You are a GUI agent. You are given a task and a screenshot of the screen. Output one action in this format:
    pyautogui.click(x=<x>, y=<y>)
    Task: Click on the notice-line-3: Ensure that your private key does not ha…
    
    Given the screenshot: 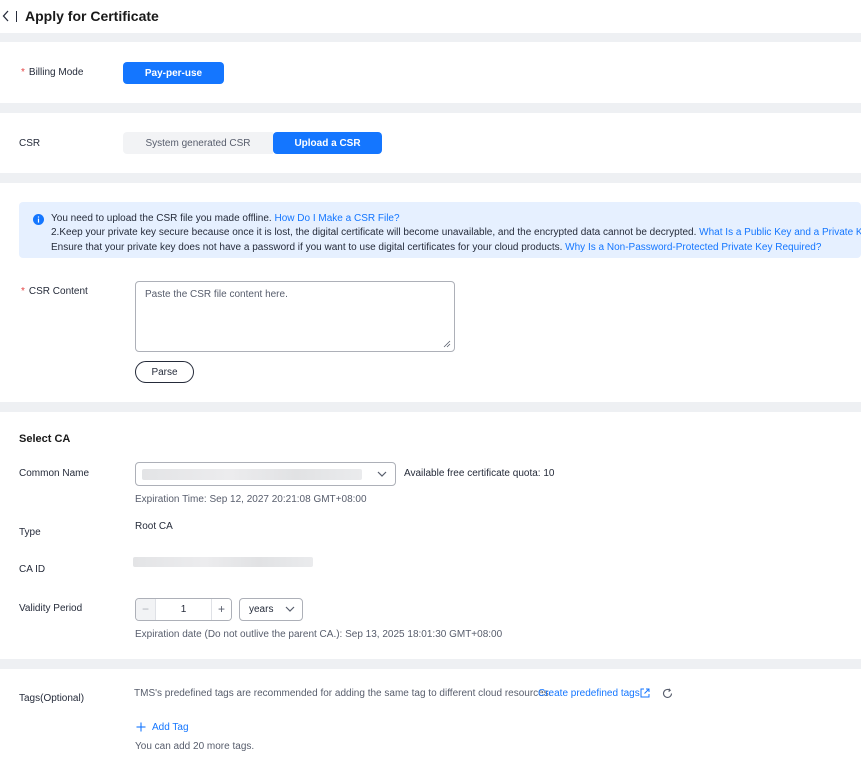 What is the action you would take?
    pyautogui.click(x=436, y=247)
    